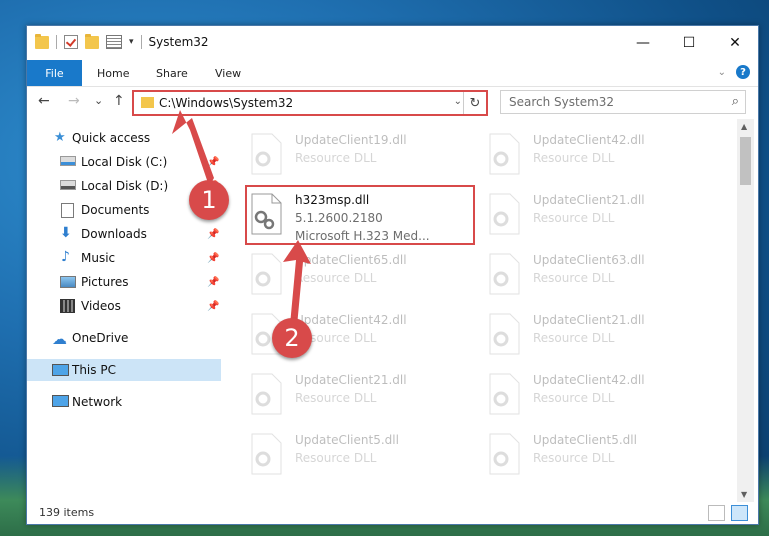  I want to click on step-1-badge: 1, so click(209, 200).